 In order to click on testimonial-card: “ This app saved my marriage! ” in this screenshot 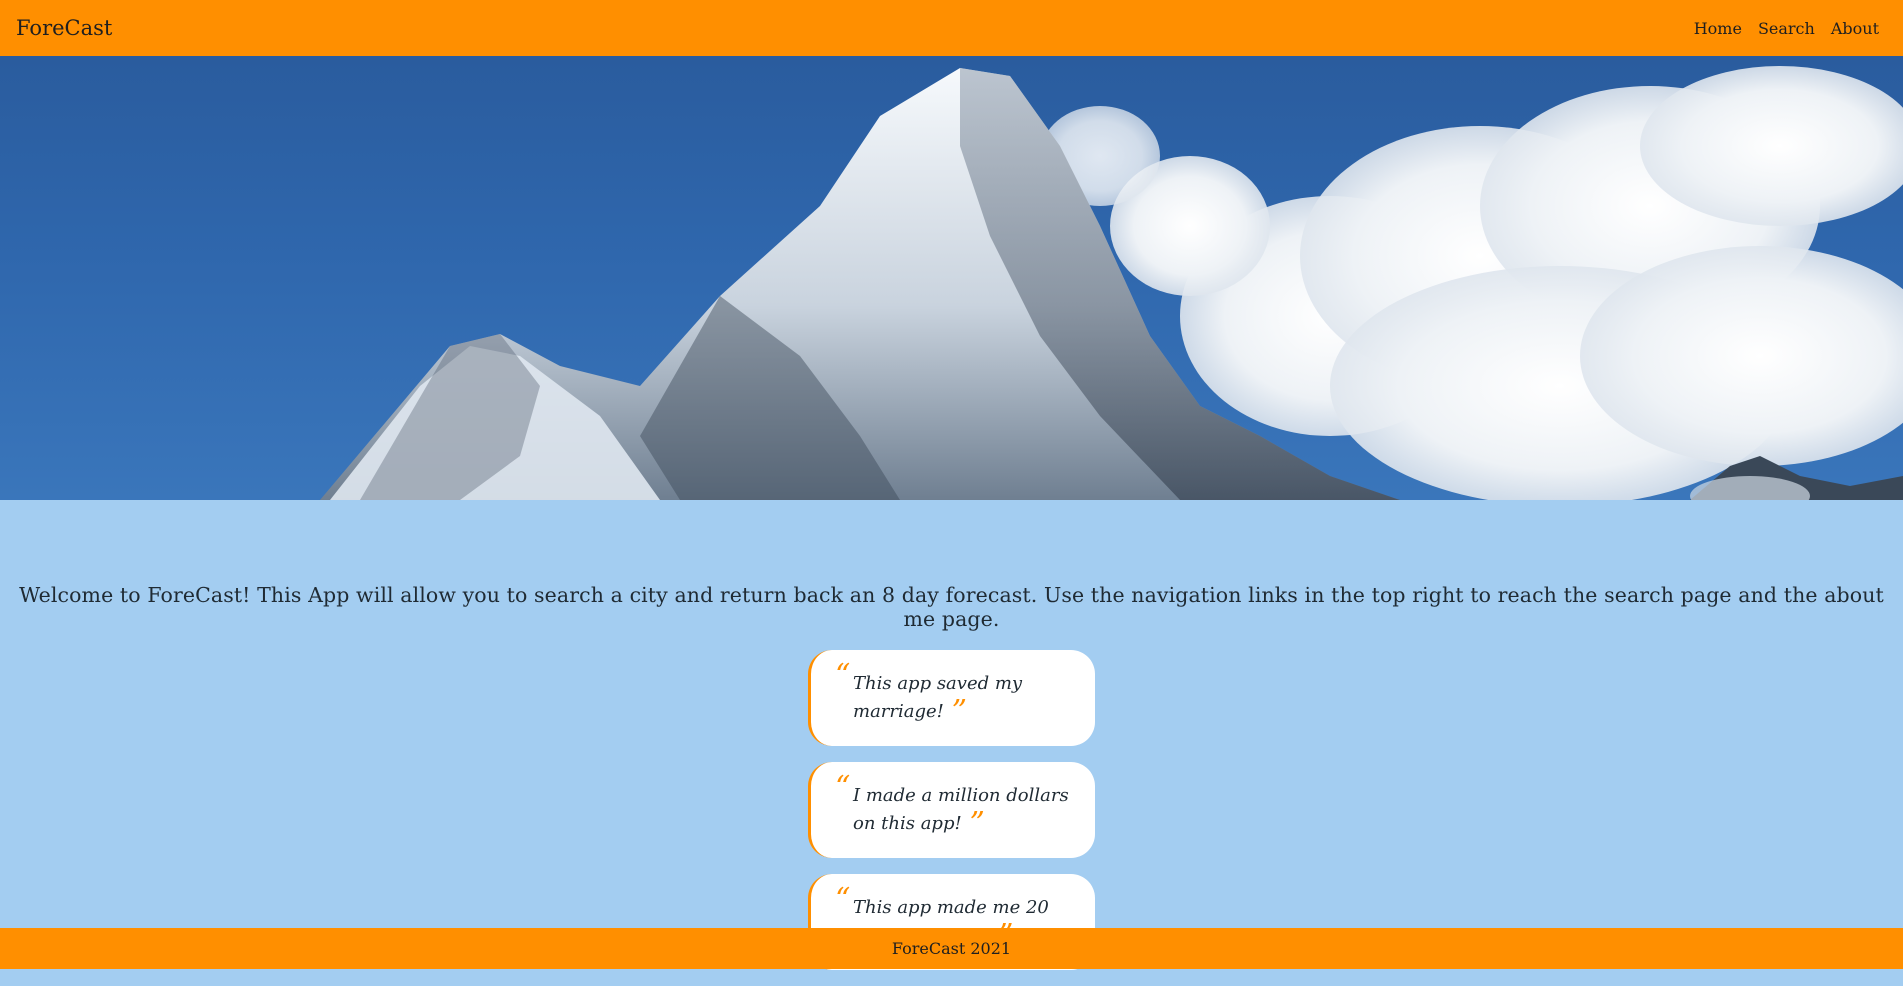, I will do `click(951, 698)`.